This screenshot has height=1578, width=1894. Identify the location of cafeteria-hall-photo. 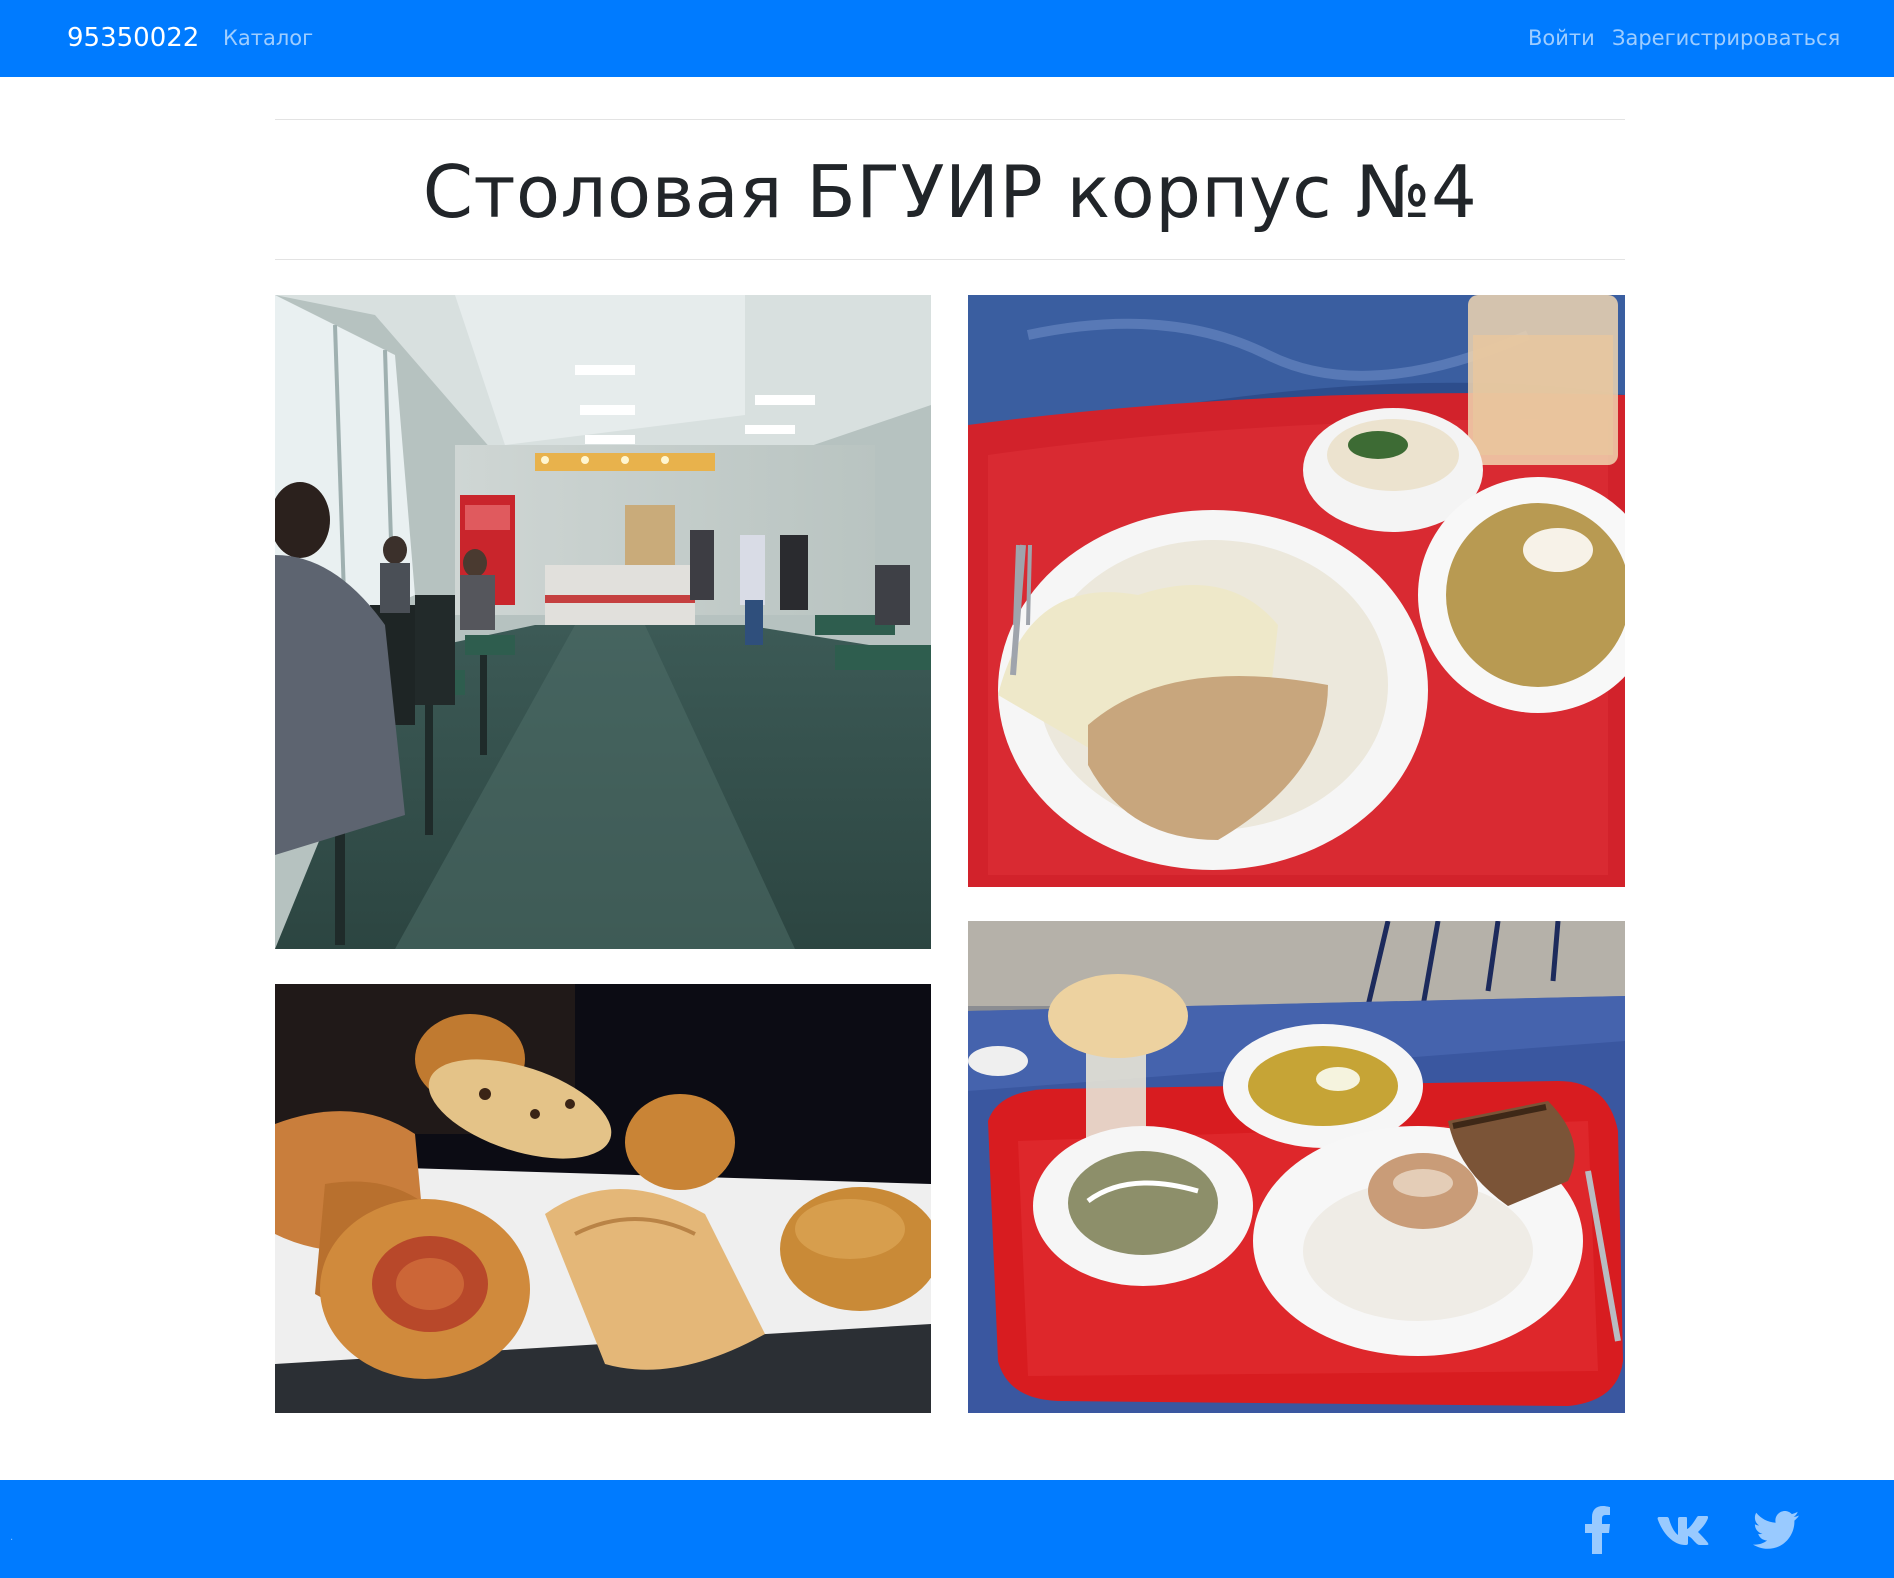
(603, 622).